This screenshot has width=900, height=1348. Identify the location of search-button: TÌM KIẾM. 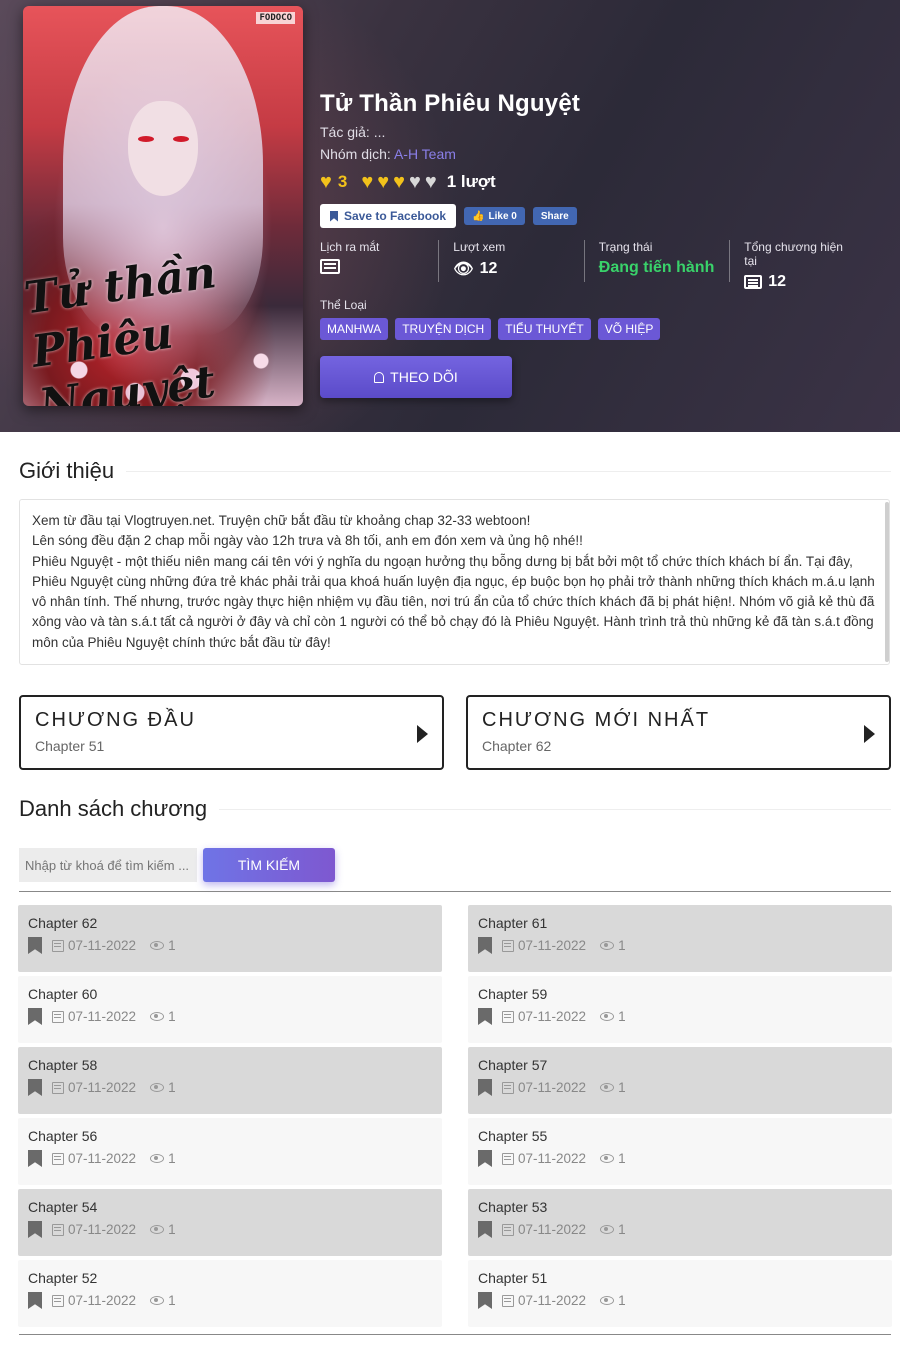
(269, 865).